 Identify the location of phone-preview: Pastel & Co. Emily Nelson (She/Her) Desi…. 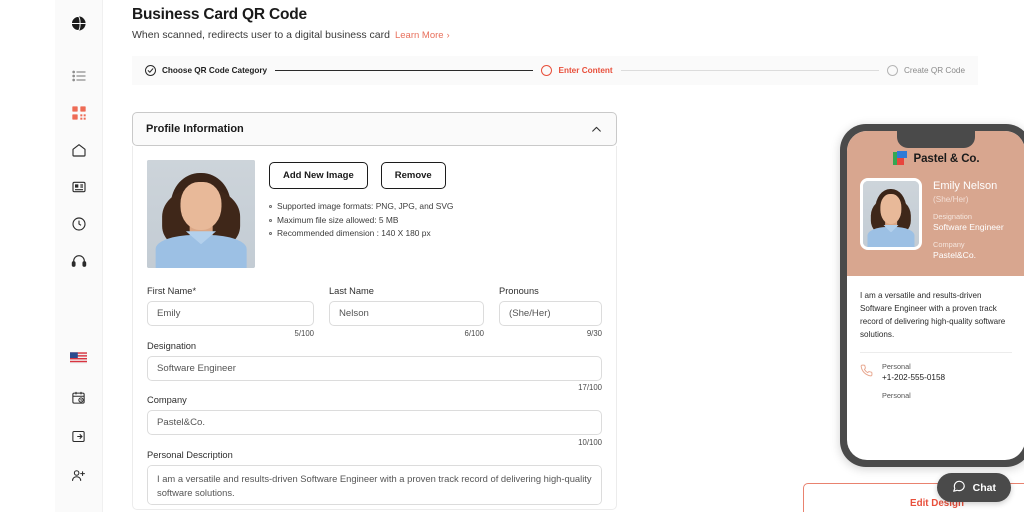
(932, 295).